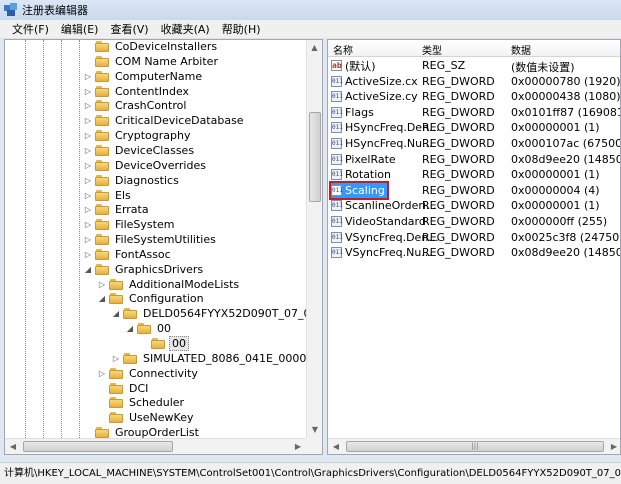 This screenshot has height=484, width=621. I want to click on value-row: 011Flags REG_DWORD 0x0101ff87 (16908167), so click(474, 112).